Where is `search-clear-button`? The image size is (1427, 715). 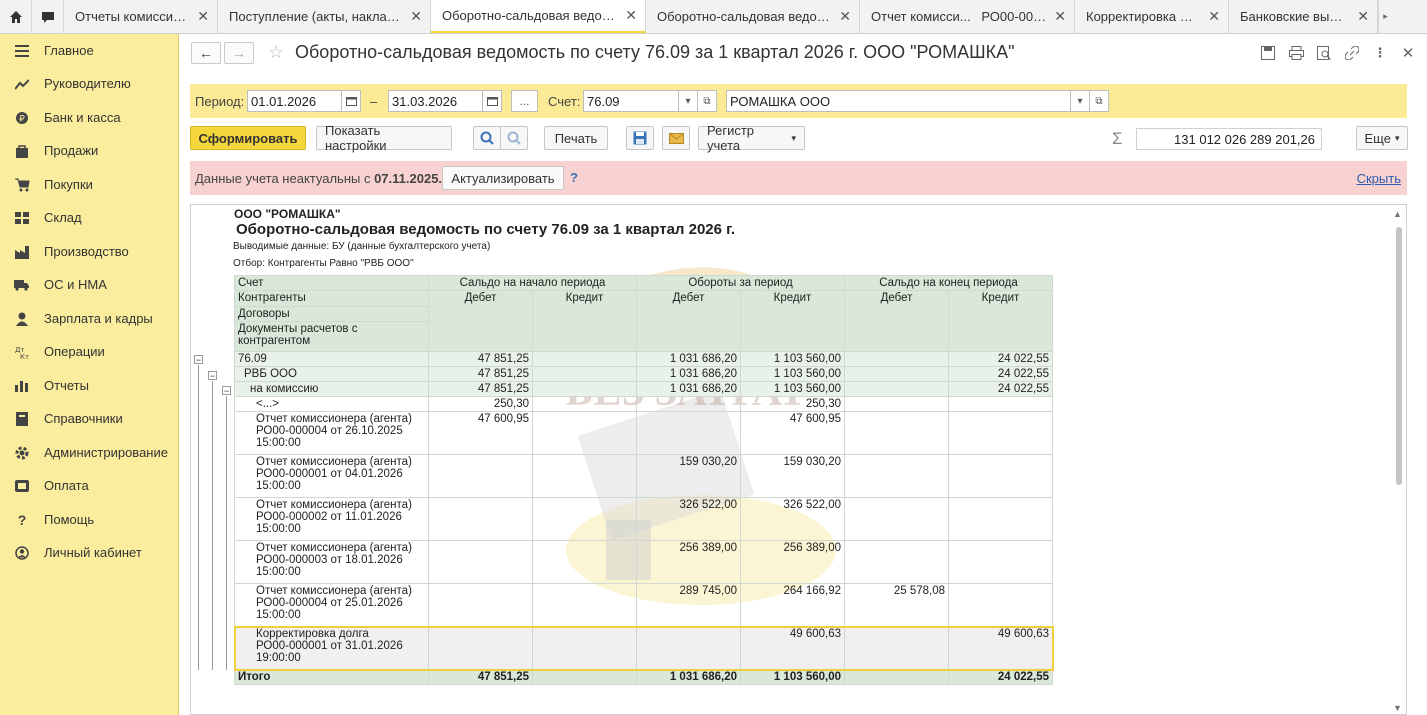 search-clear-button is located at coordinates (514, 138).